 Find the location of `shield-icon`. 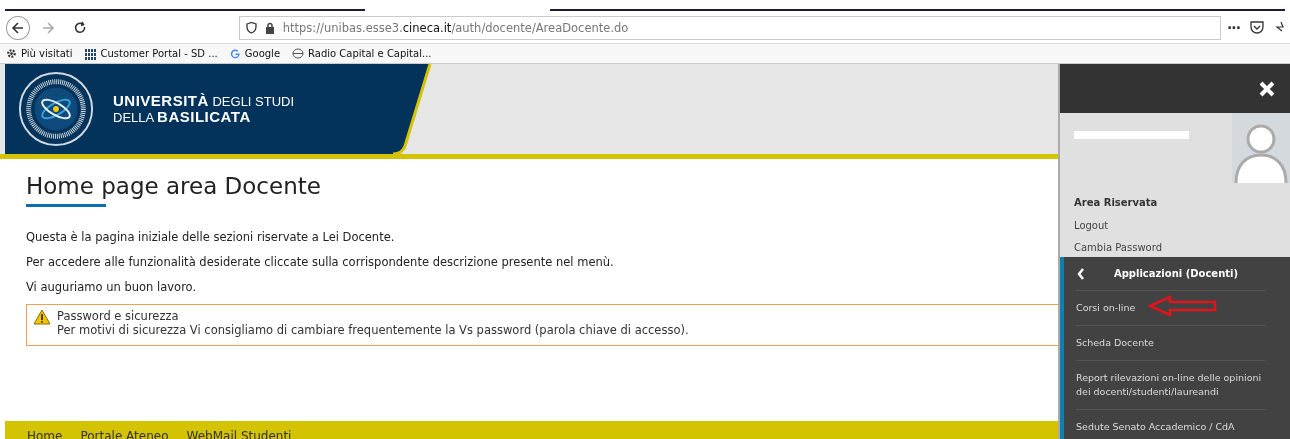

shield-icon is located at coordinates (251, 27).